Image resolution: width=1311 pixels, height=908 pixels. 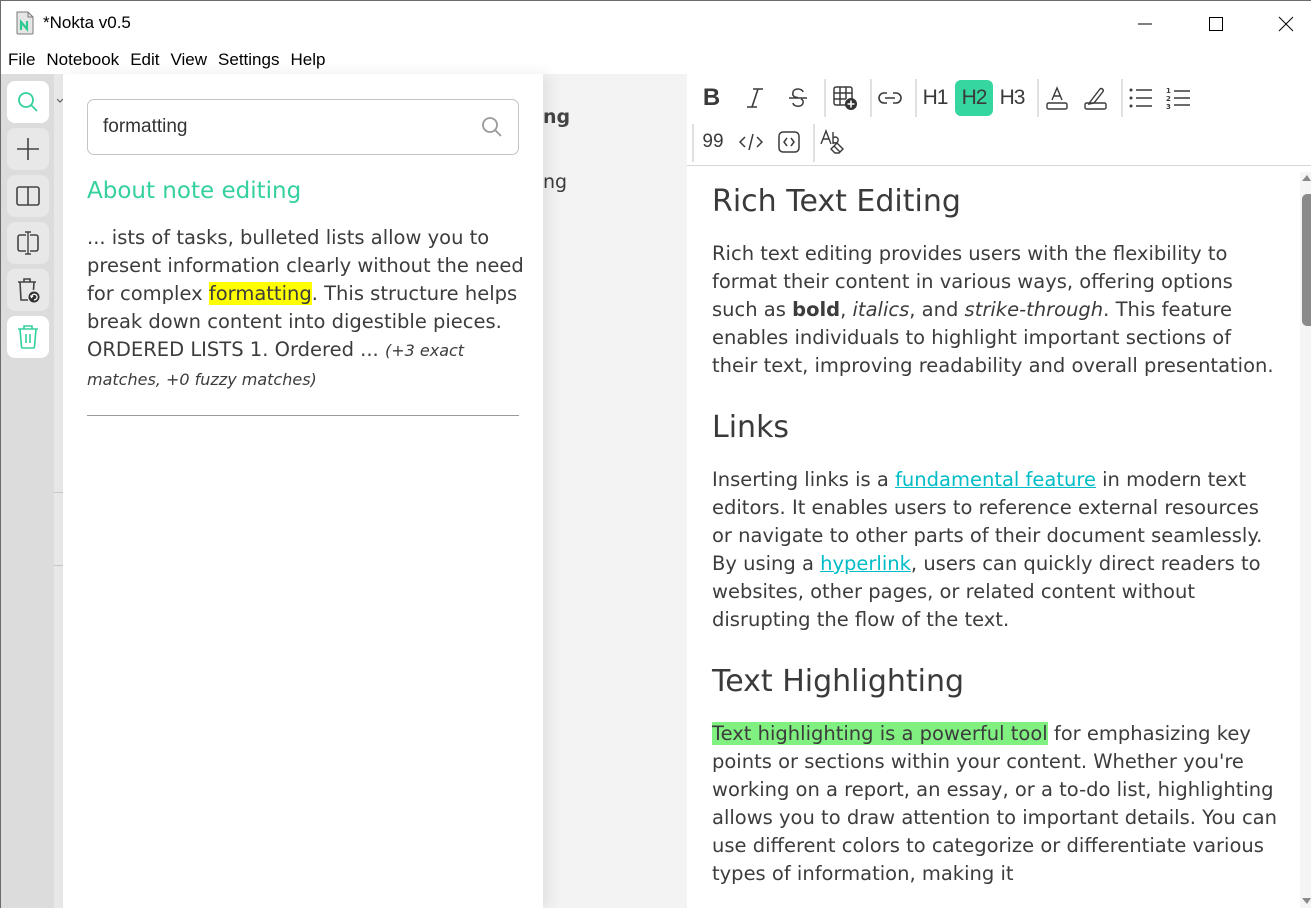 What do you see at coordinates (846, 309) in the screenshot?
I see `text-run: ,` at bounding box center [846, 309].